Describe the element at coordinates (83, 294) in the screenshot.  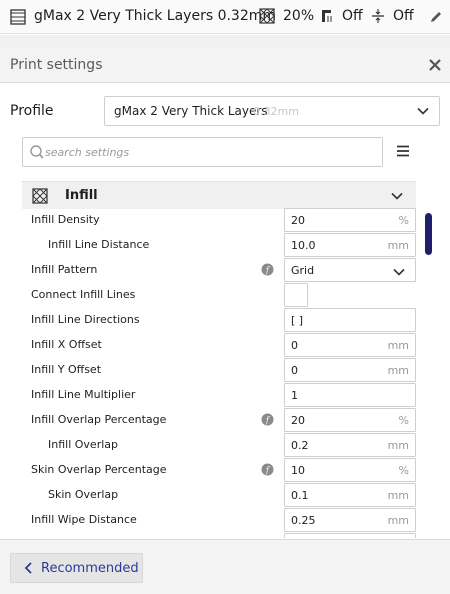
I see `setting-label: Connect Infill Lines` at that location.